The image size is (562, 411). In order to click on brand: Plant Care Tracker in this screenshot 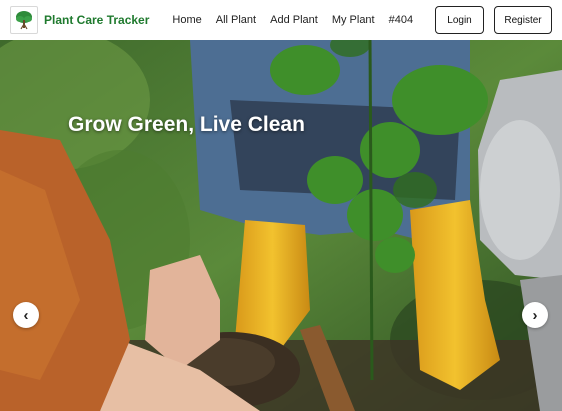, I will do `click(79, 20)`.